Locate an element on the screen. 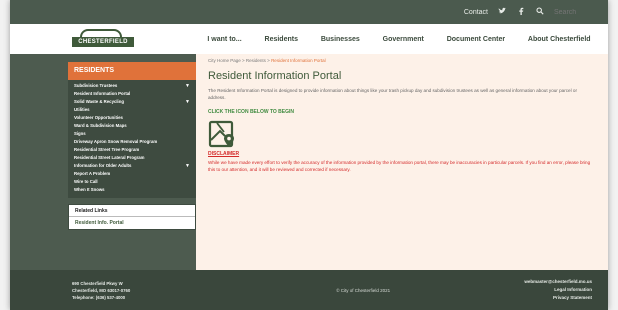 The image size is (618, 310). sidebar-item-label: Wire to Call is located at coordinates (86, 181).